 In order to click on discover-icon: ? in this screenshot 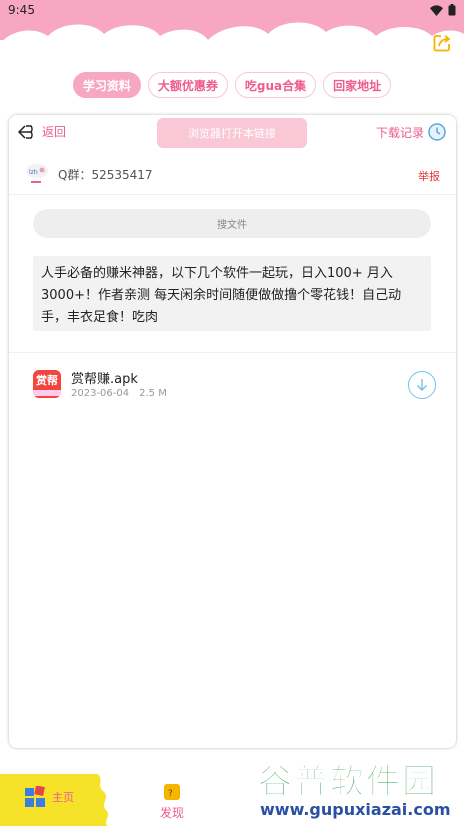, I will do `click(172, 792)`.